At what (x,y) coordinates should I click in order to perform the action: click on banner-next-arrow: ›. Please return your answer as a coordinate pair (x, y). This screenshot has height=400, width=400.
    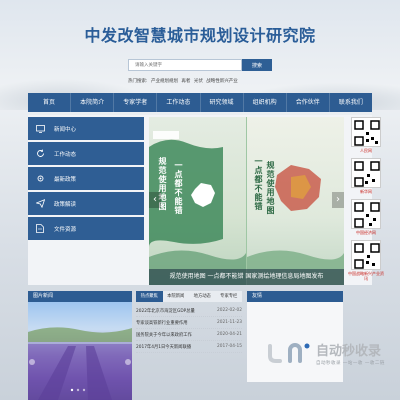
    Looking at the image, I should click on (338, 200).